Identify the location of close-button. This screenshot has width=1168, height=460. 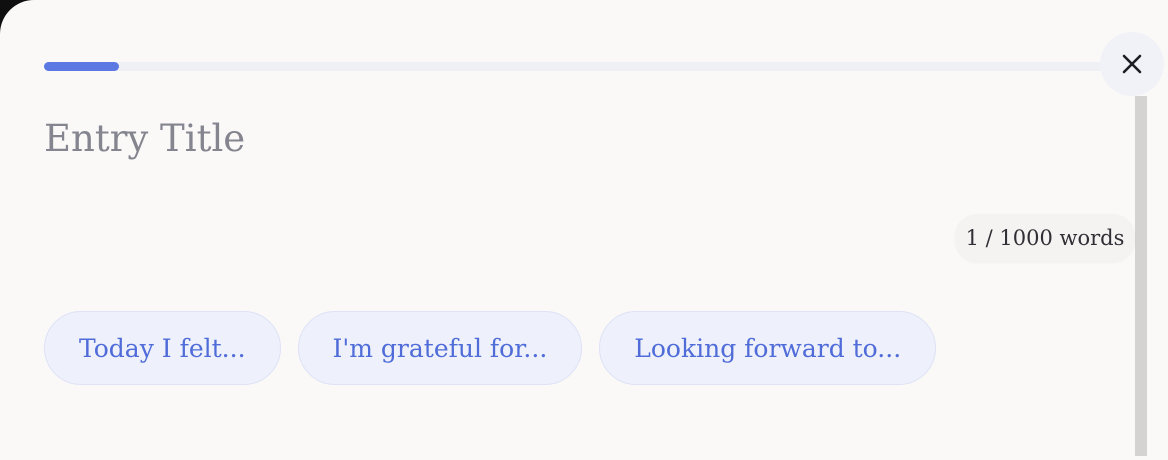
(1132, 64).